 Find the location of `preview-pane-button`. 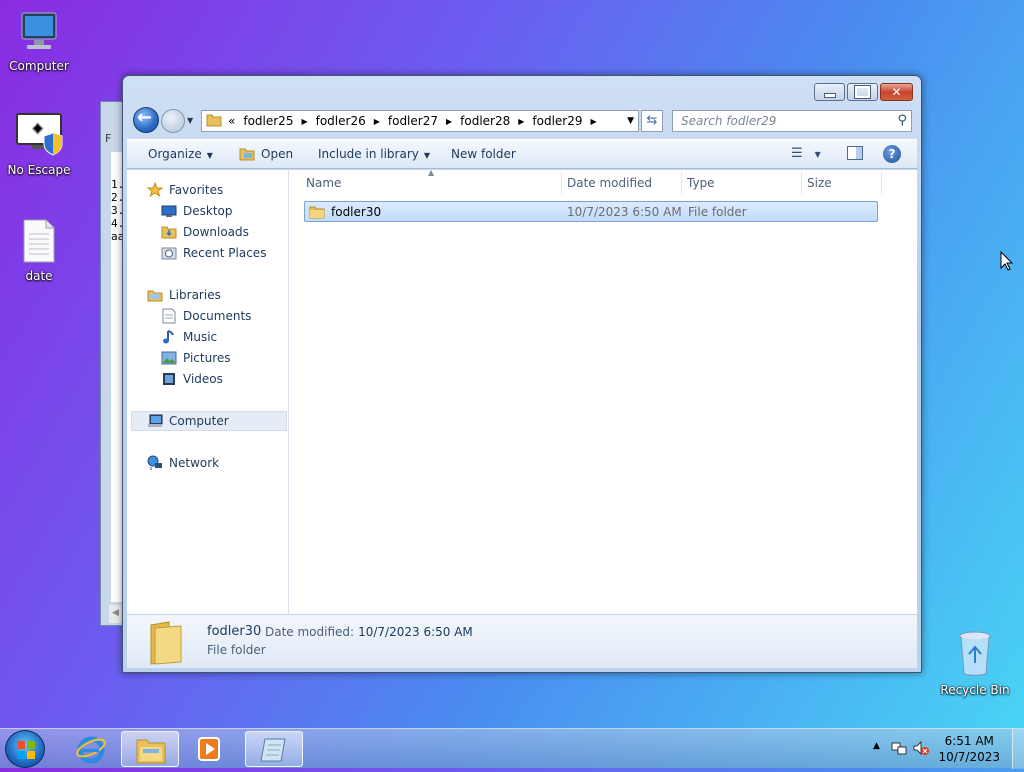

preview-pane-button is located at coordinates (855, 154).